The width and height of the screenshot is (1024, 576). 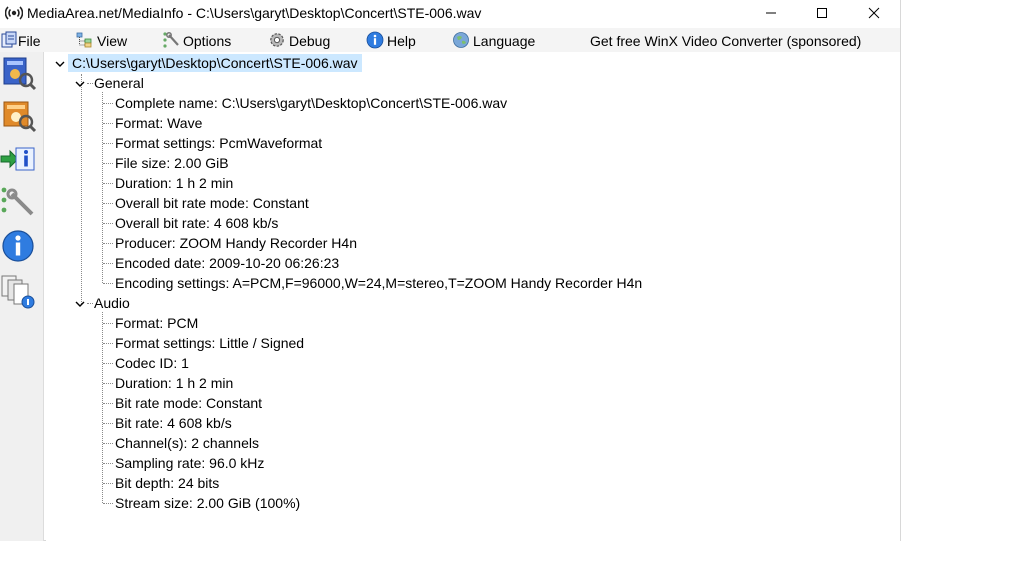 What do you see at coordinates (85, 40) in the screenshot?
I see `view-icon` at bounding box center [85, 40].